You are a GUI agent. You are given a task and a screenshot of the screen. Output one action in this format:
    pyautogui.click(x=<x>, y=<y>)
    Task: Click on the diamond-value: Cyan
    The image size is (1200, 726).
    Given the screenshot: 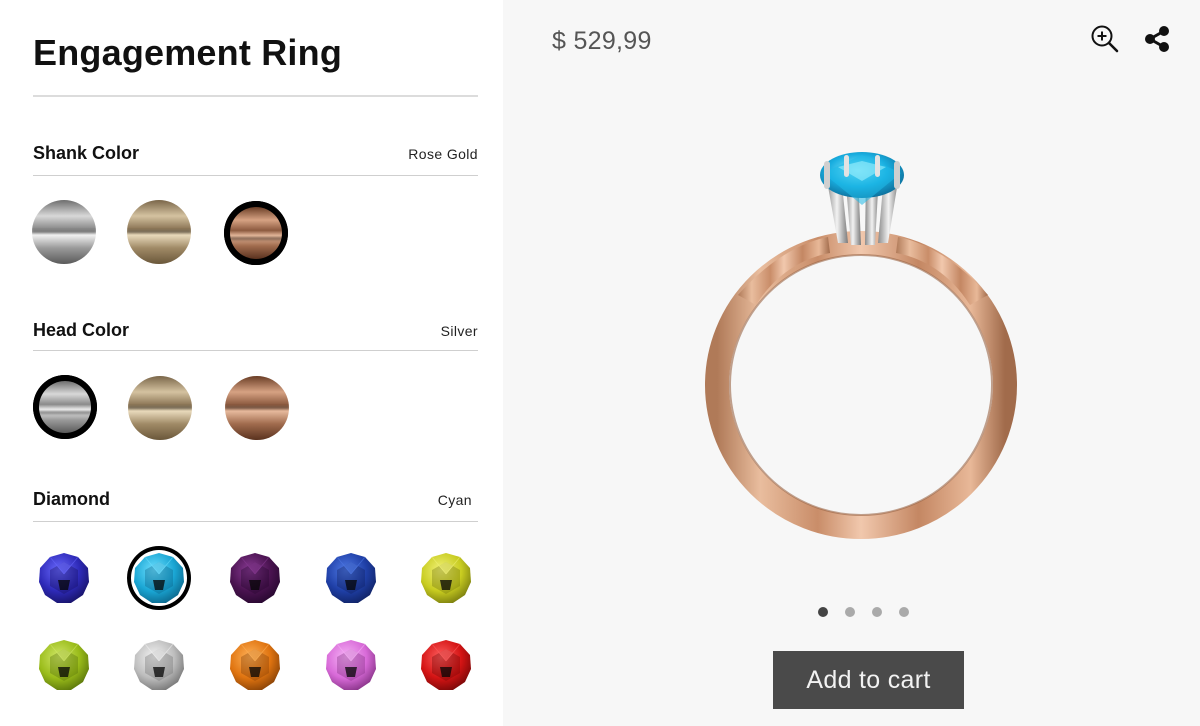 What is the action you would take?
    pyautogui.click(x=454, y=500)
    